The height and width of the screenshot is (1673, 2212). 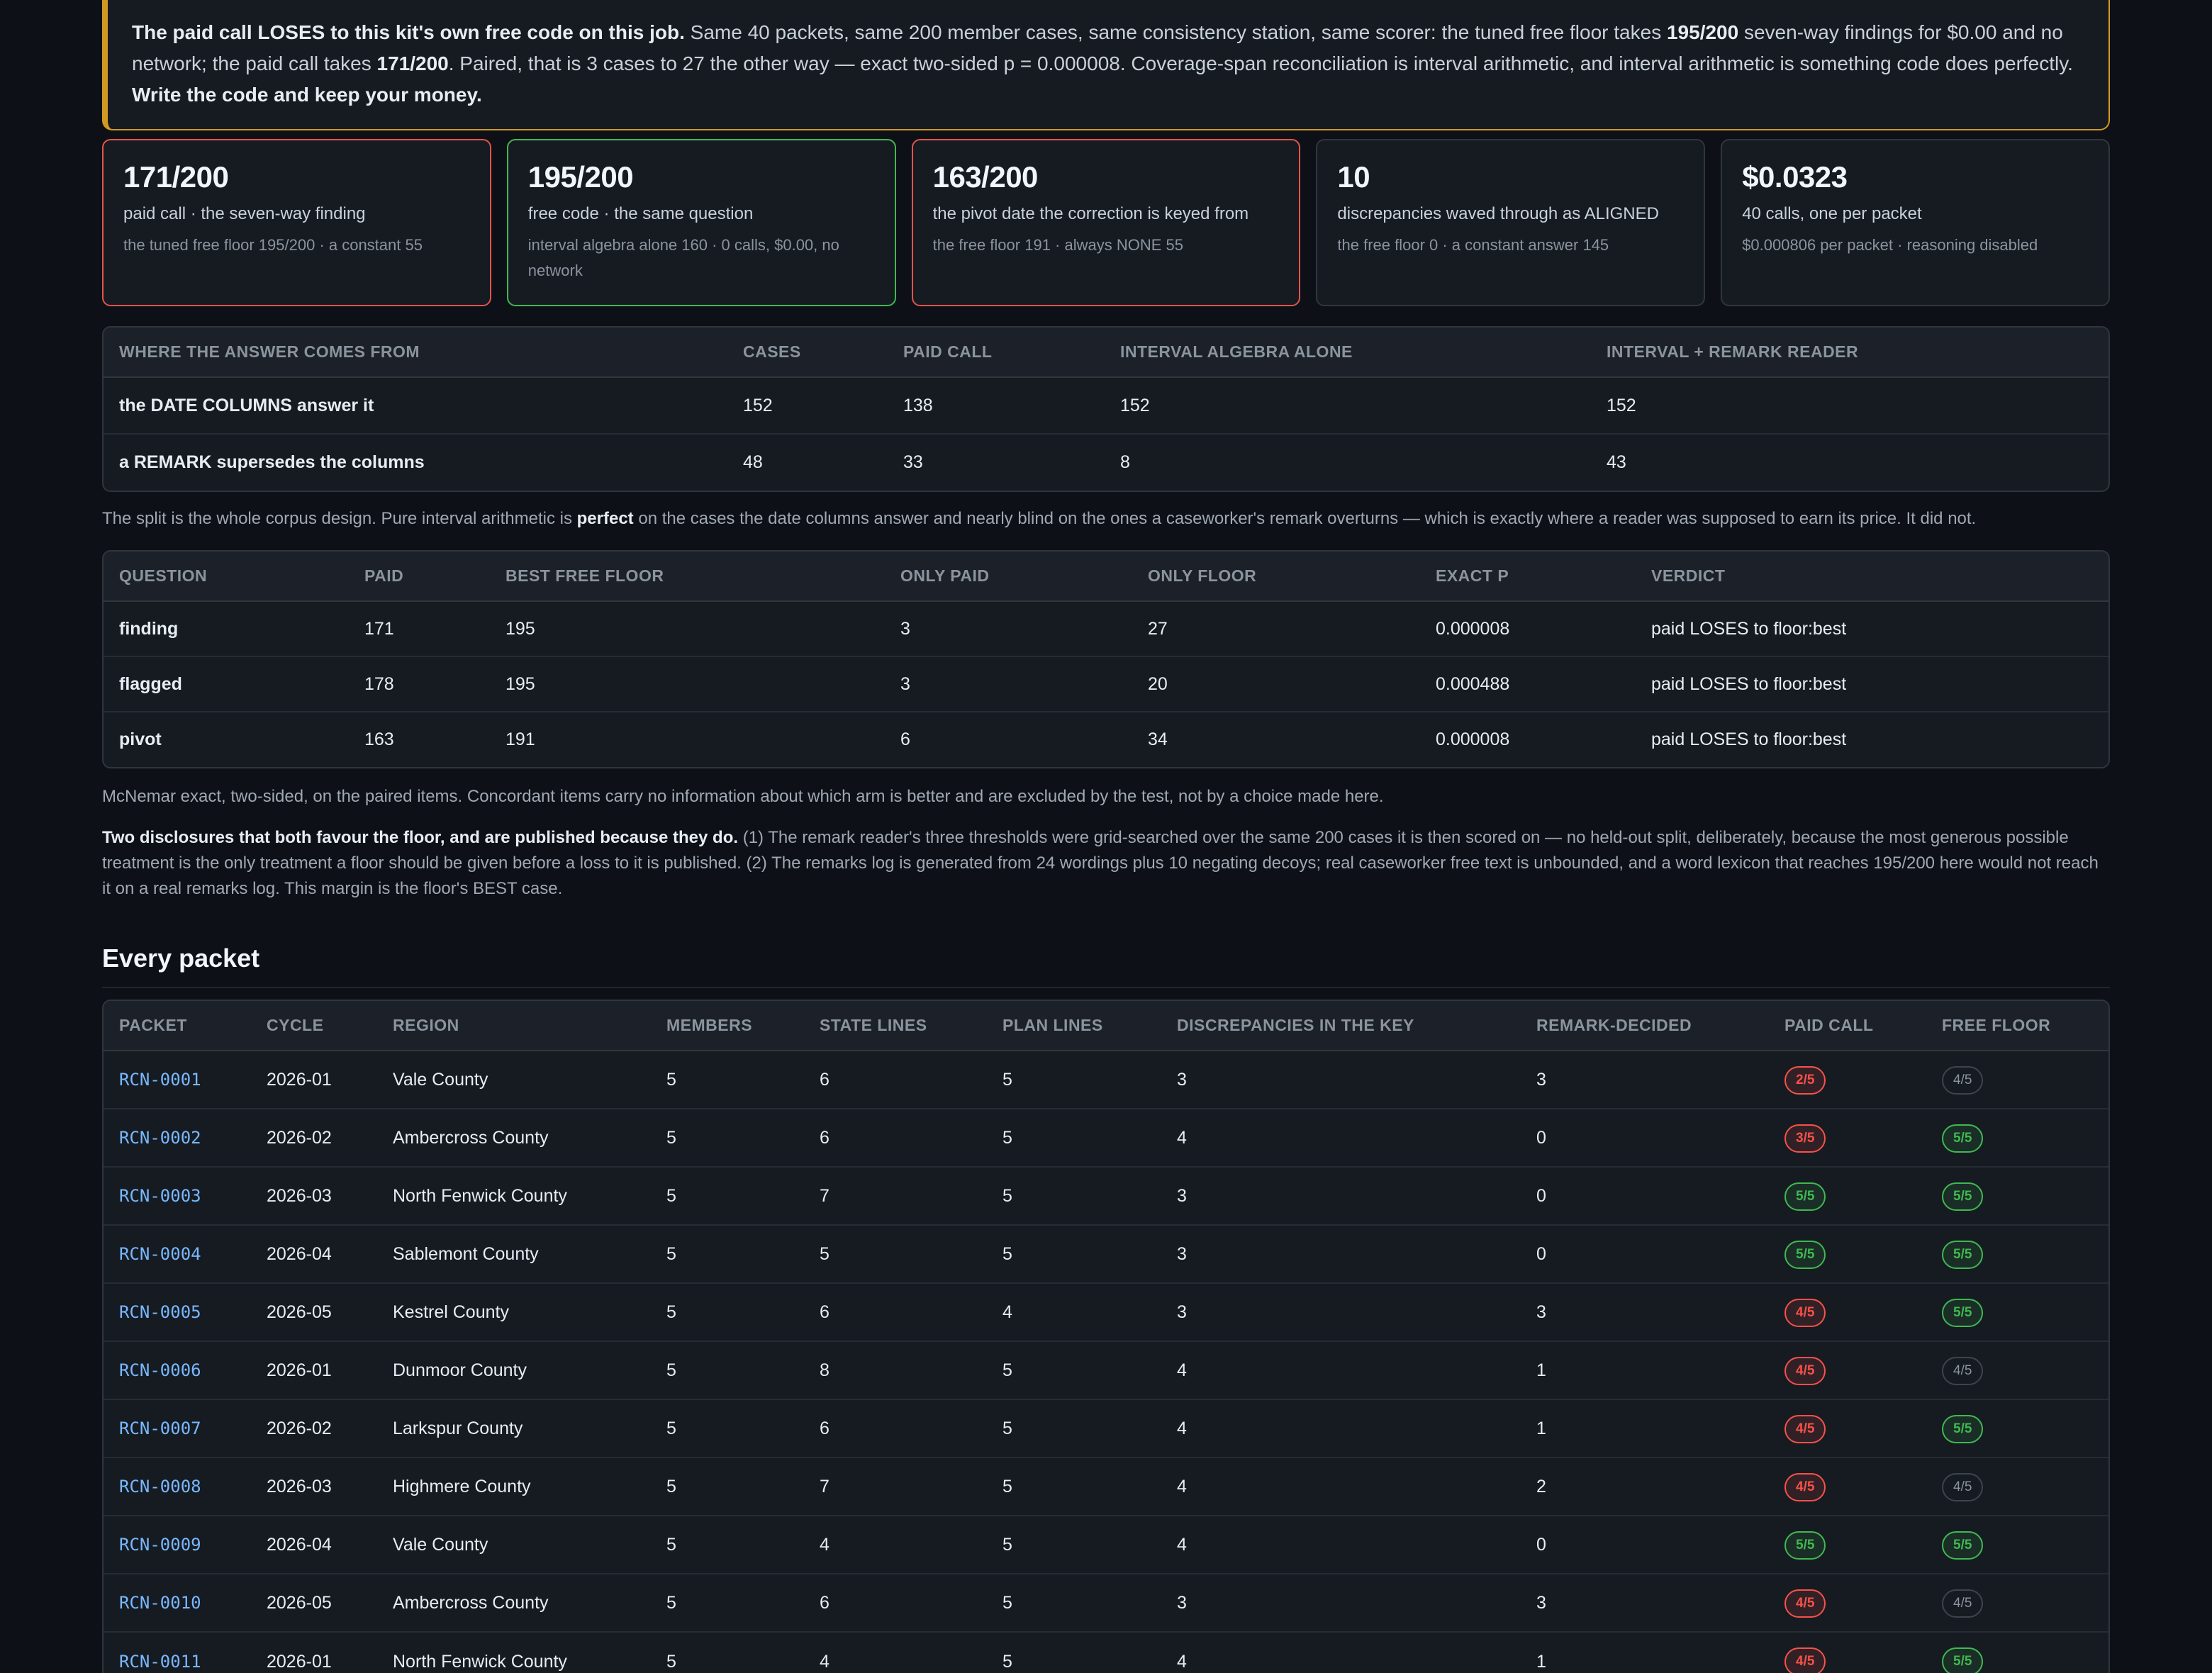 What do you see at coordinates (1106, 1545) in the screenshot?
I see `table-row: RCN-0009 2026-04 Vale County 5 4 5 4 0 5/5 5/5` at bounding box center [1106, 1545].